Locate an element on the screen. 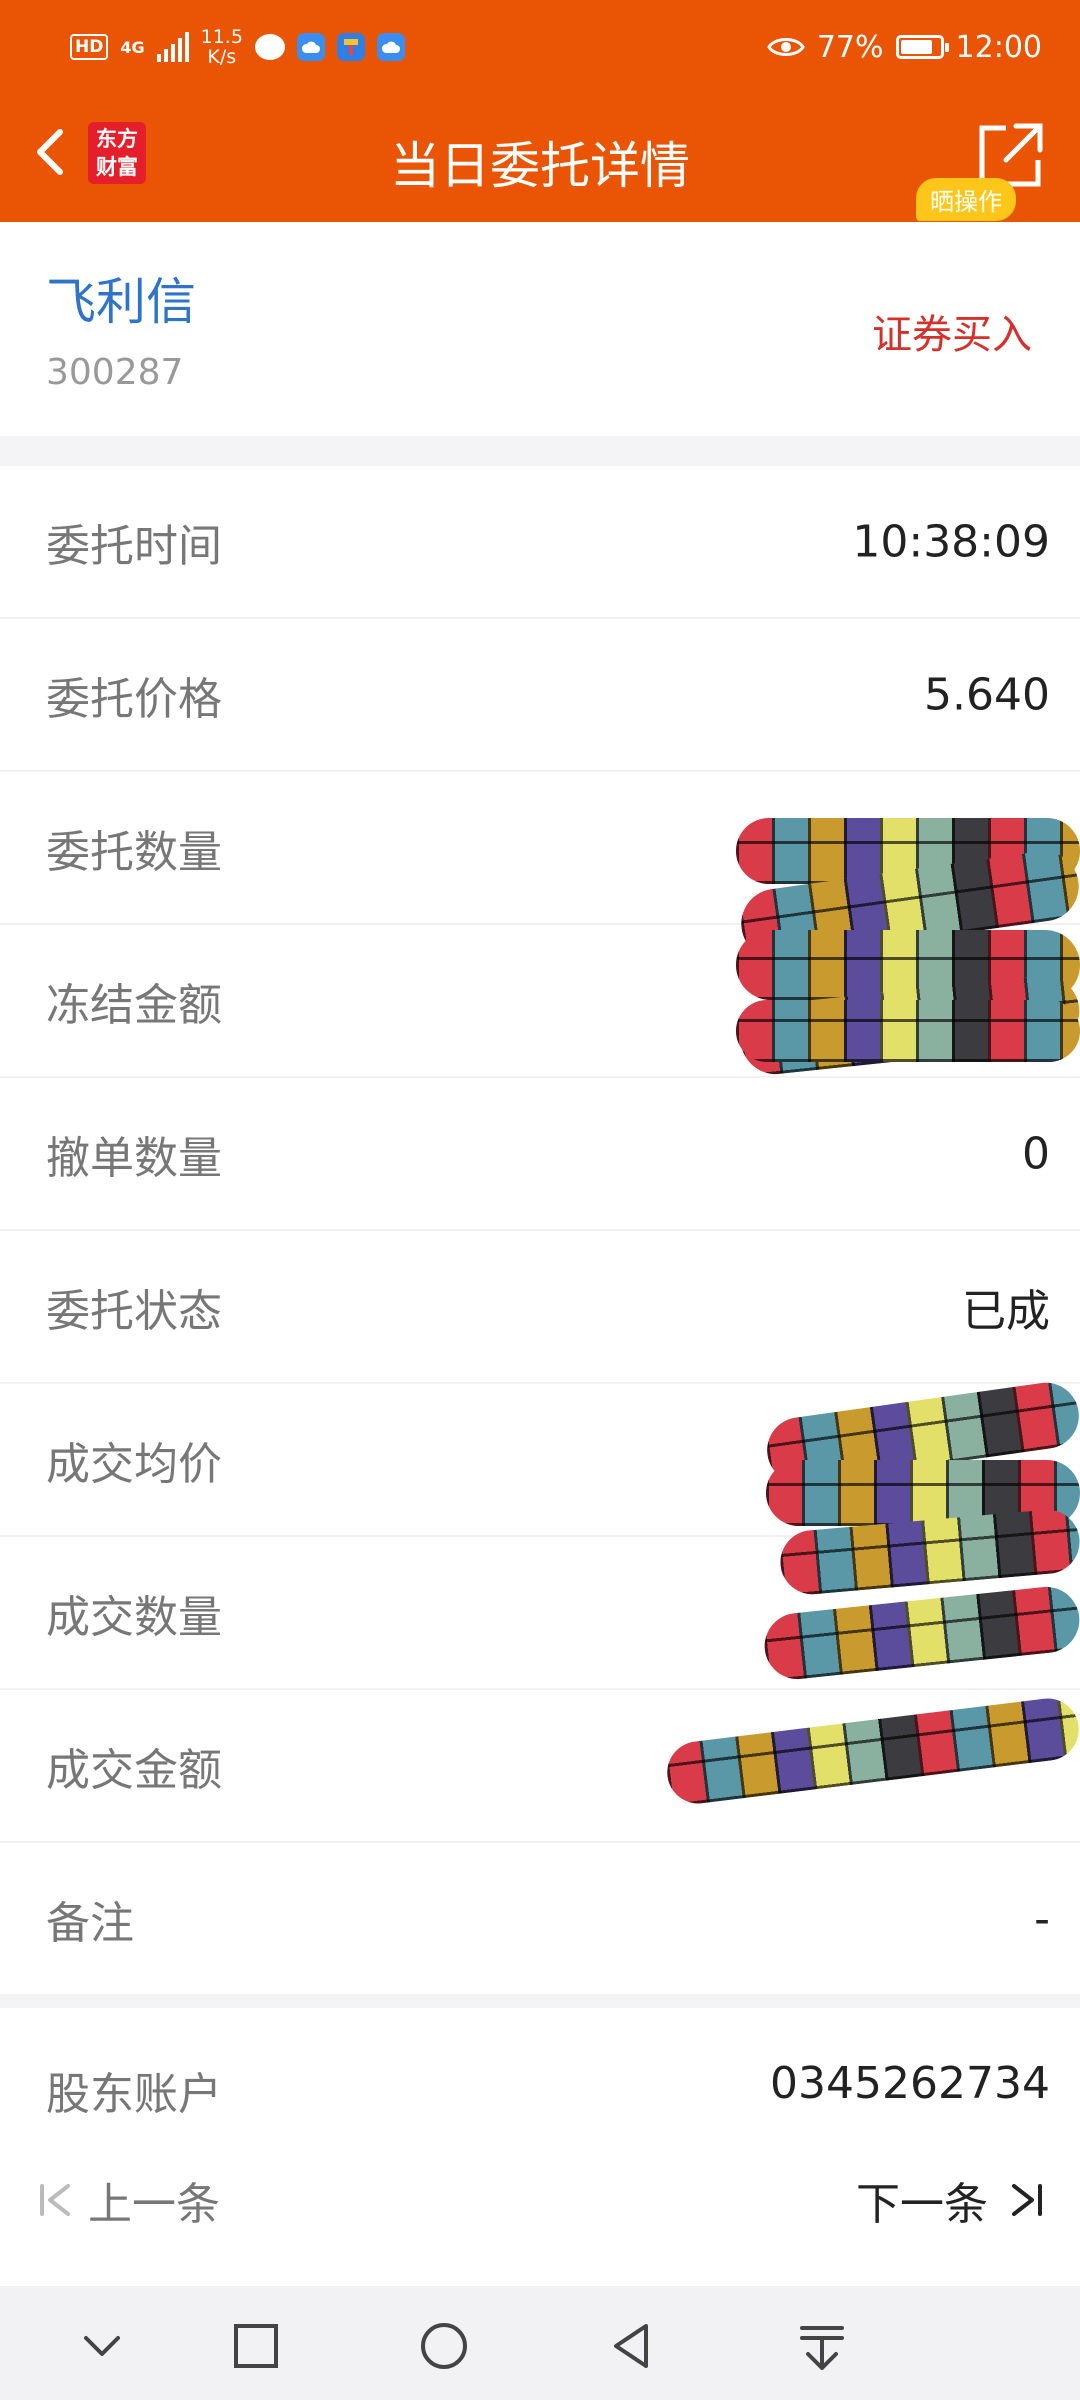 The width and height of the screenshot is (1080, 2400). row-value: 0 is located at coordinates (1036, 1153).